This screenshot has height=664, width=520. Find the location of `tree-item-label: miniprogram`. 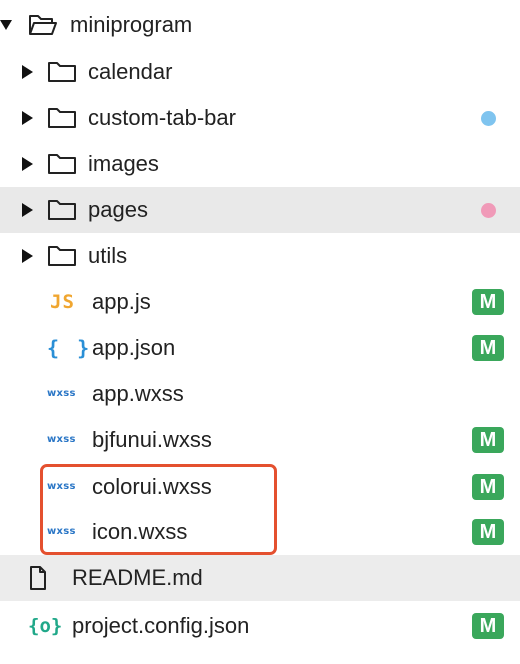

tree-item-label: miniprogram is located at coordinates (131, 24).